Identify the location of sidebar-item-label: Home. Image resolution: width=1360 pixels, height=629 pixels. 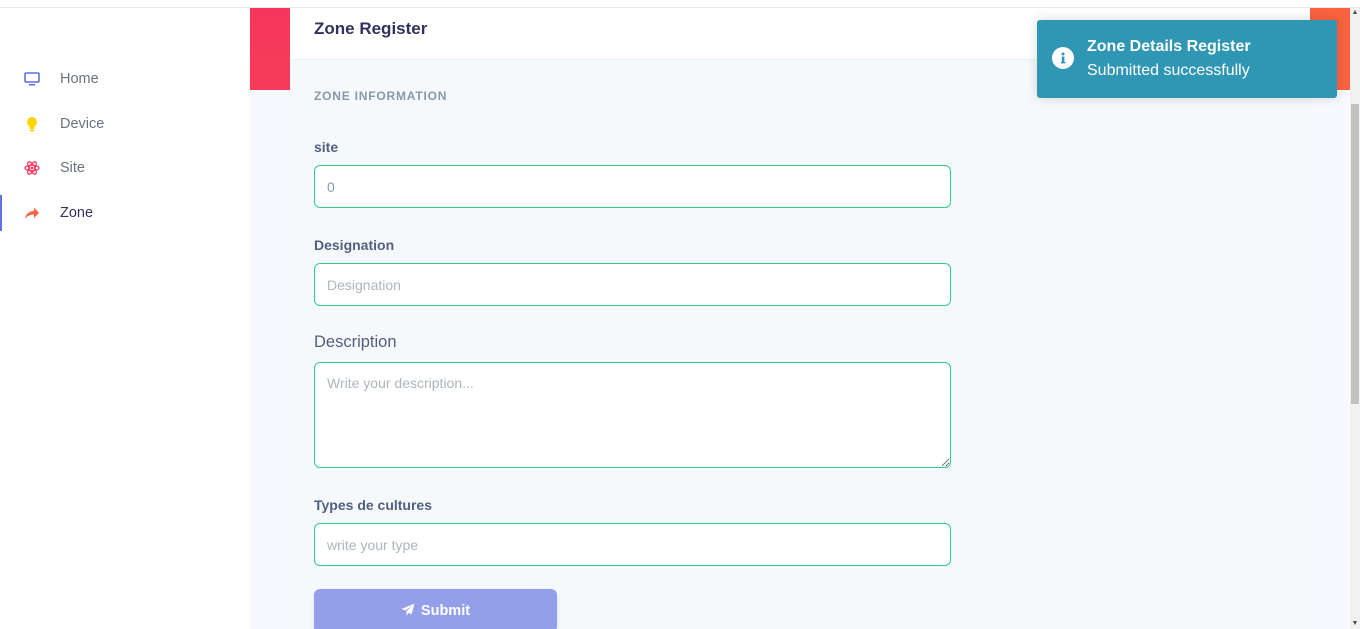
(79, 79).